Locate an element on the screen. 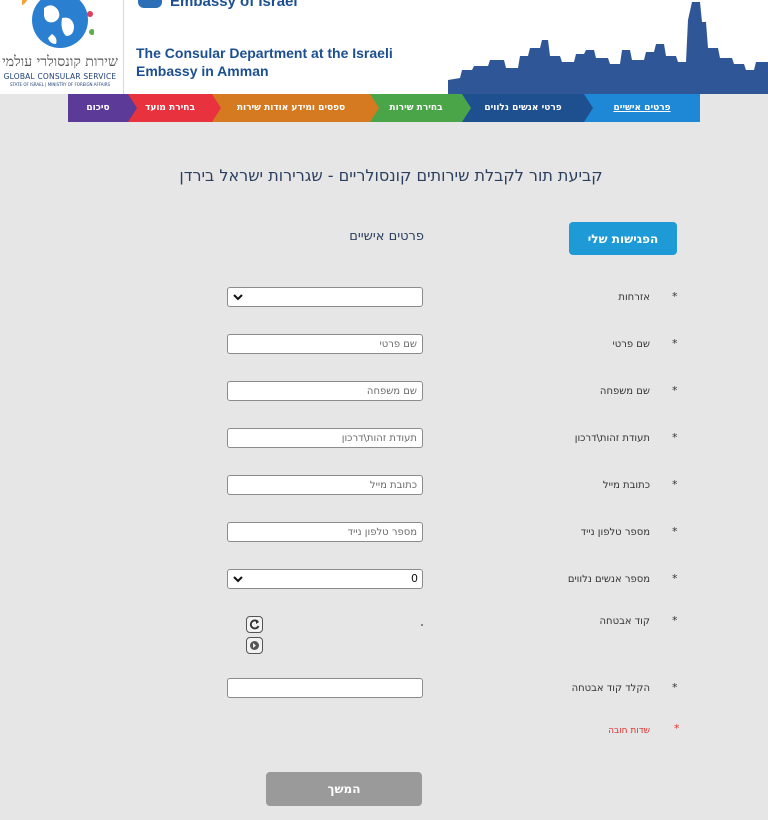  refresh-icon is located at coordinates (254, 624).